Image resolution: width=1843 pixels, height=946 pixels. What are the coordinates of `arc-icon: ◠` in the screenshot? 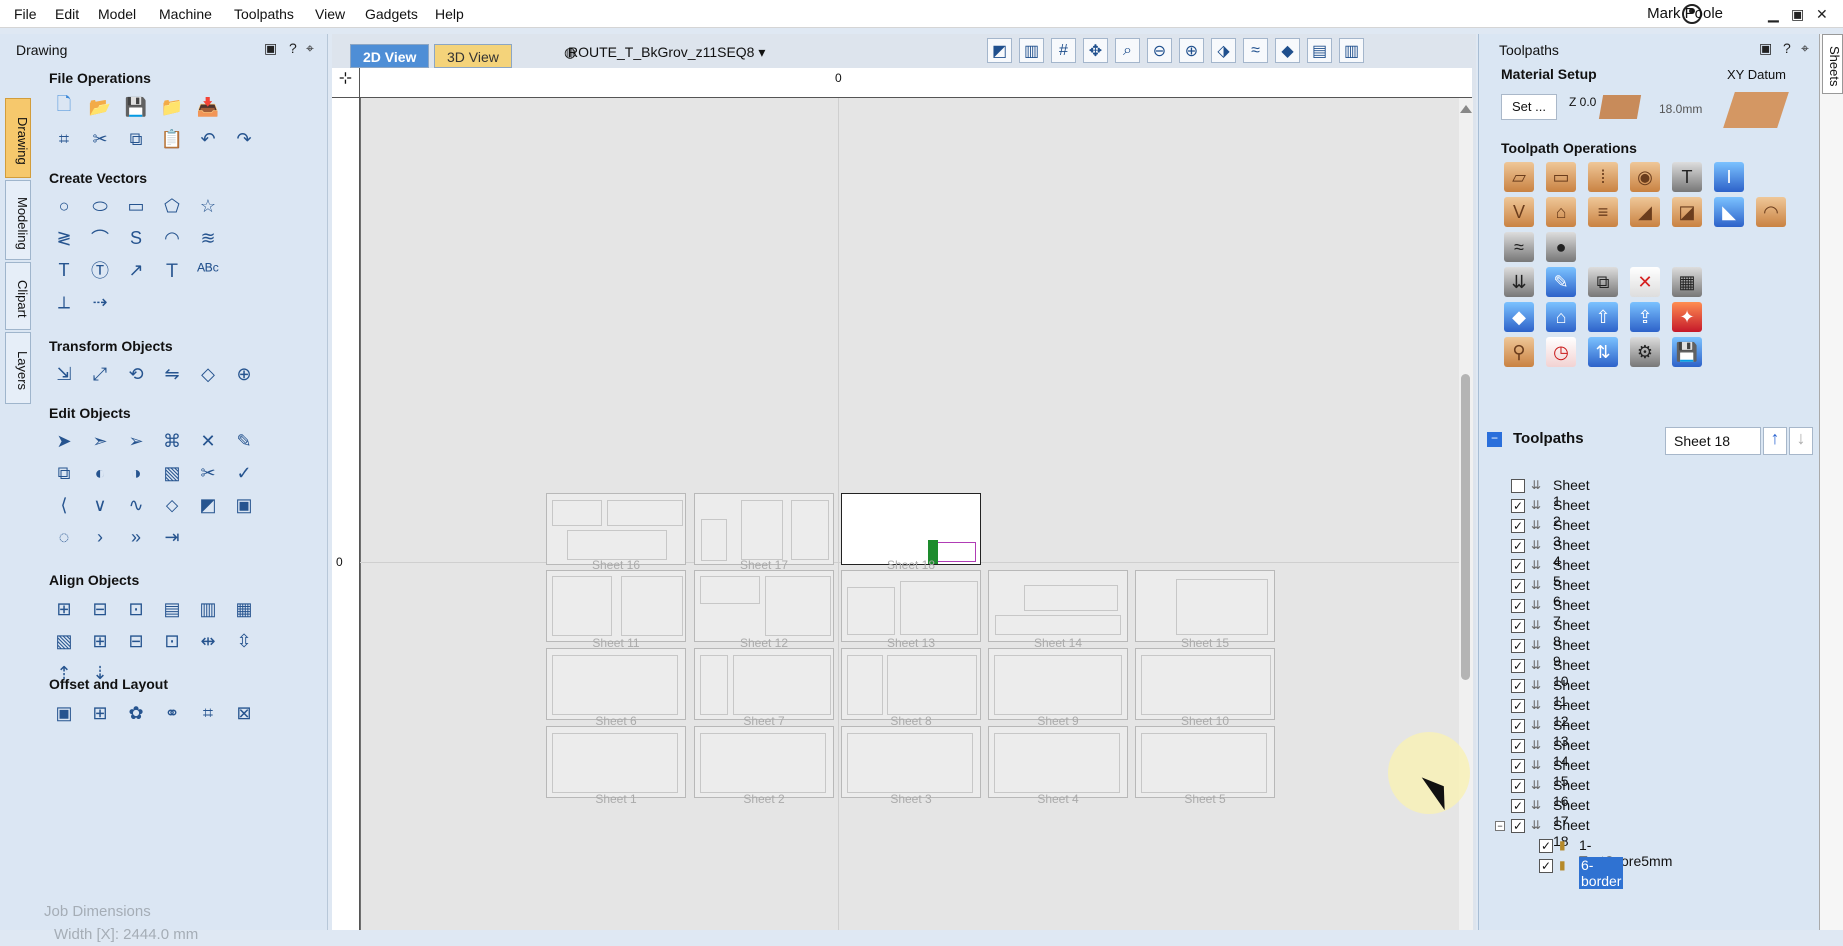 It's located at (172, 238).